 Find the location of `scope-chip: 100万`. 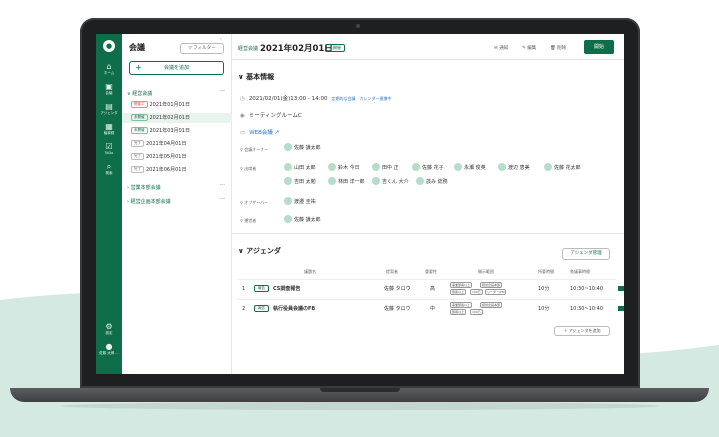

scope-chip: 100万 is located at coordinates (476, 292).